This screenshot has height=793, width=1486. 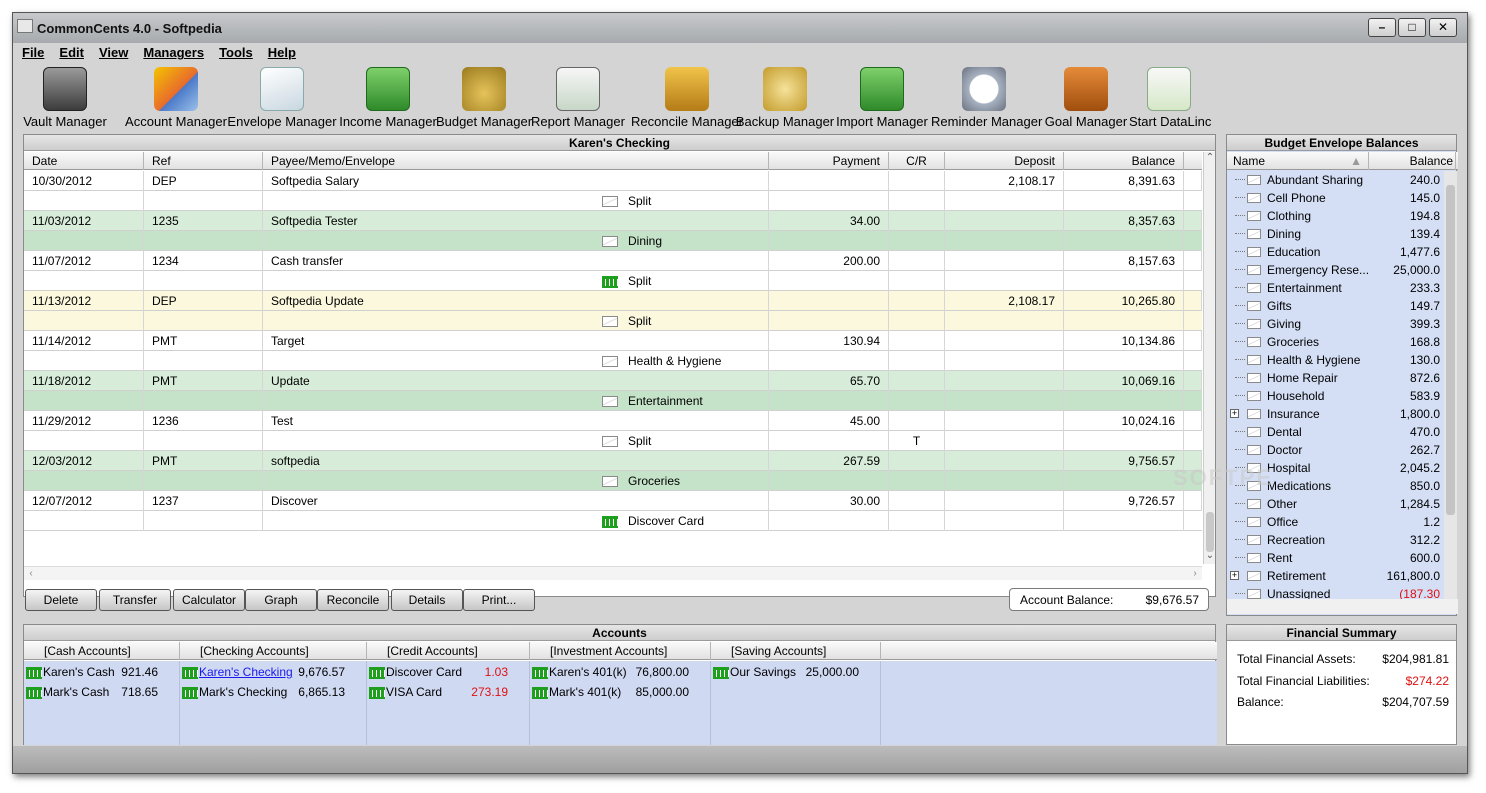 I want to click on envelope-column-balance: Balance, so click(x=1412, y=161).